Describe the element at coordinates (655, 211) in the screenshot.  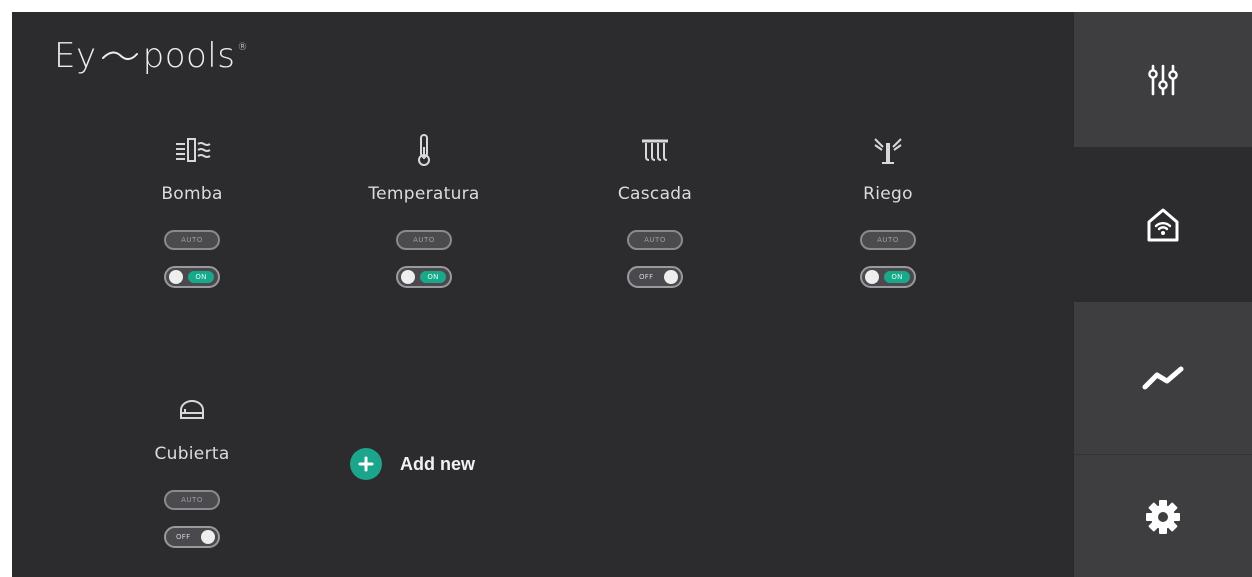
I see `device-card-cascada: Cascada AUTO OFF` at that location.